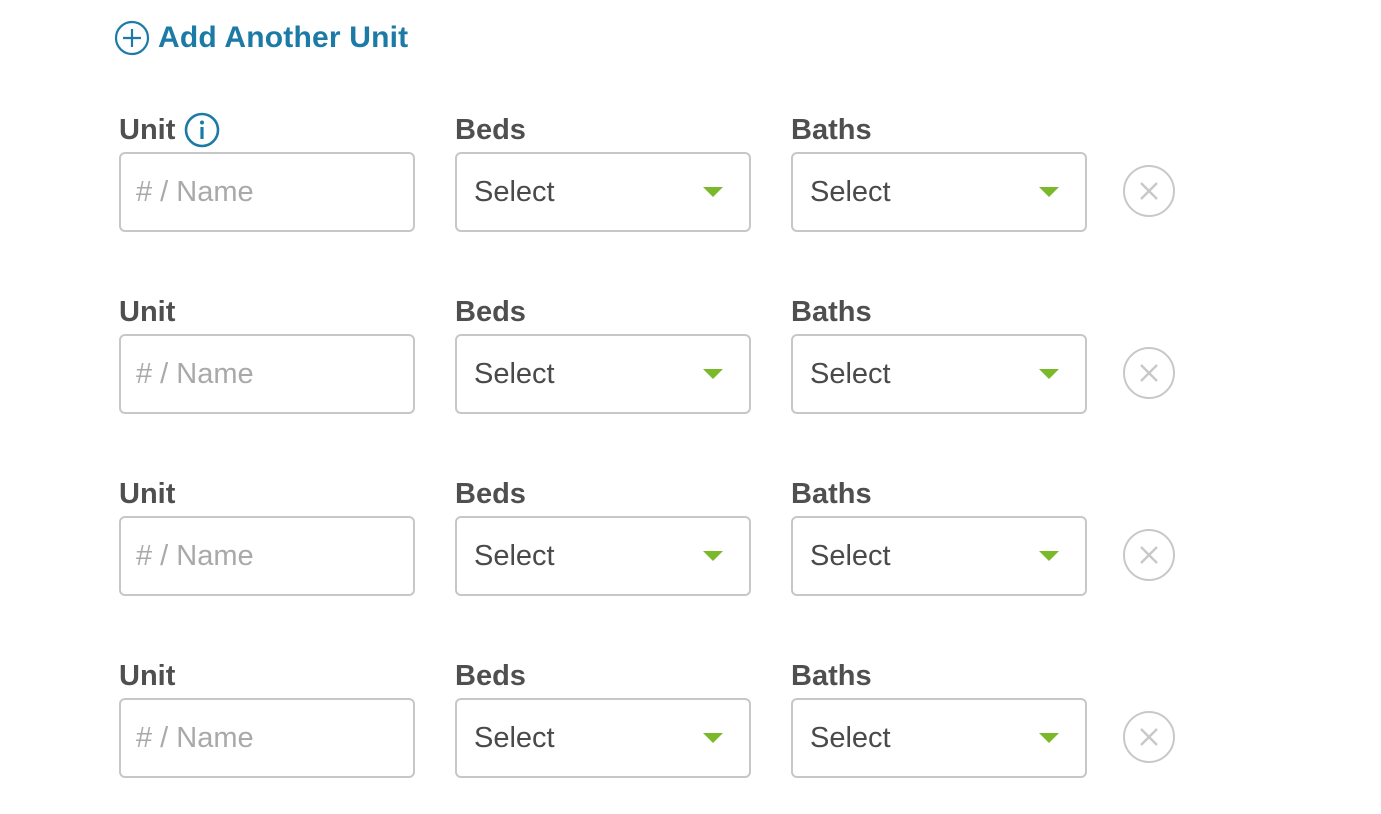 The image size is (1381, 814). I want to click on add-another-unit-label: Add Another Unit, so click(283, 37).